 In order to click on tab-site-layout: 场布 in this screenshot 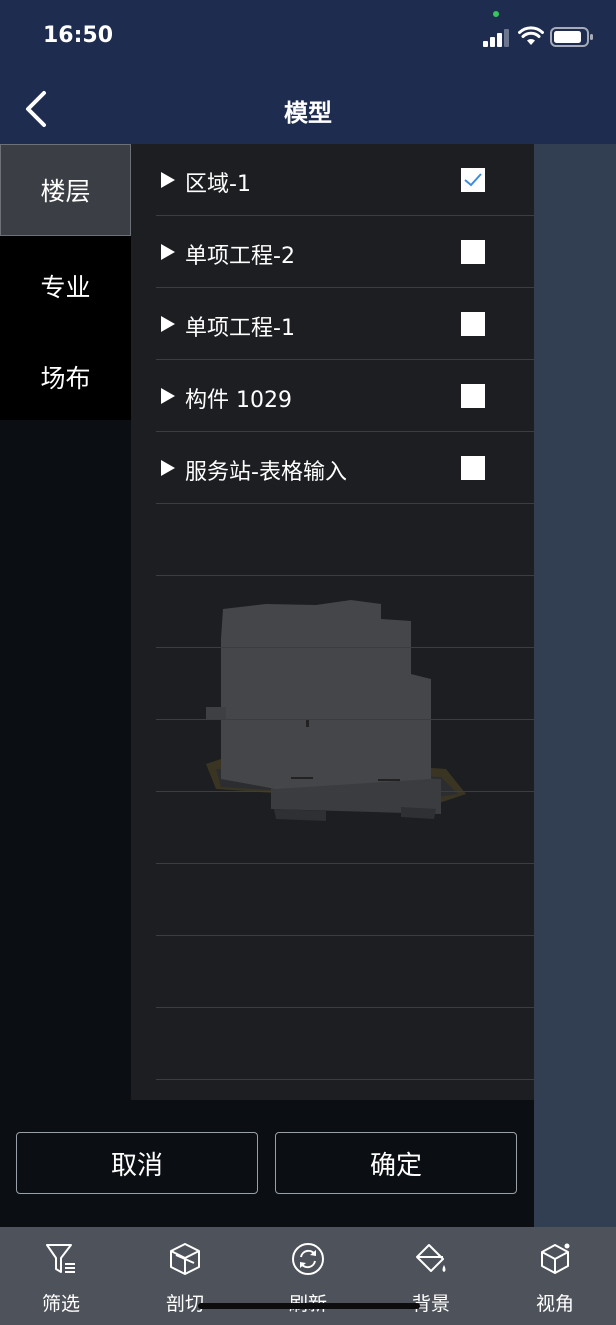, I will do `click(65, 377)`.